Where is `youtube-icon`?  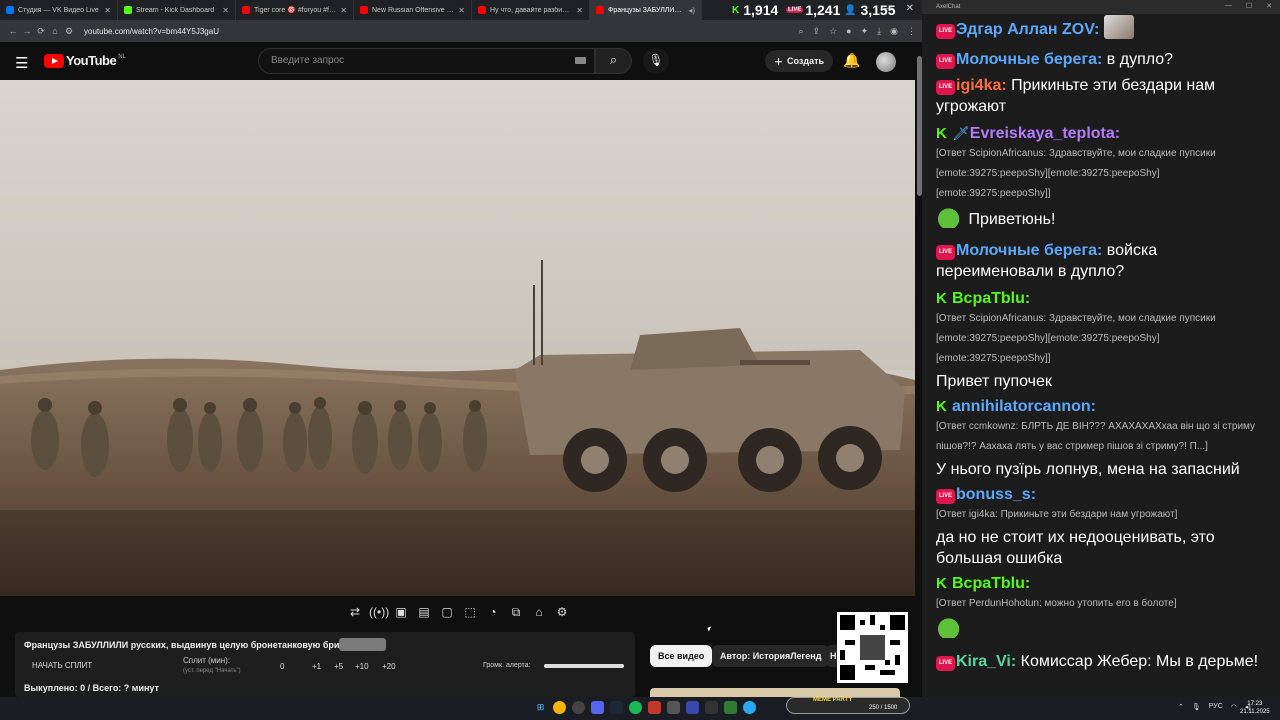
youtube-icon is located at coordinates (246, 10).